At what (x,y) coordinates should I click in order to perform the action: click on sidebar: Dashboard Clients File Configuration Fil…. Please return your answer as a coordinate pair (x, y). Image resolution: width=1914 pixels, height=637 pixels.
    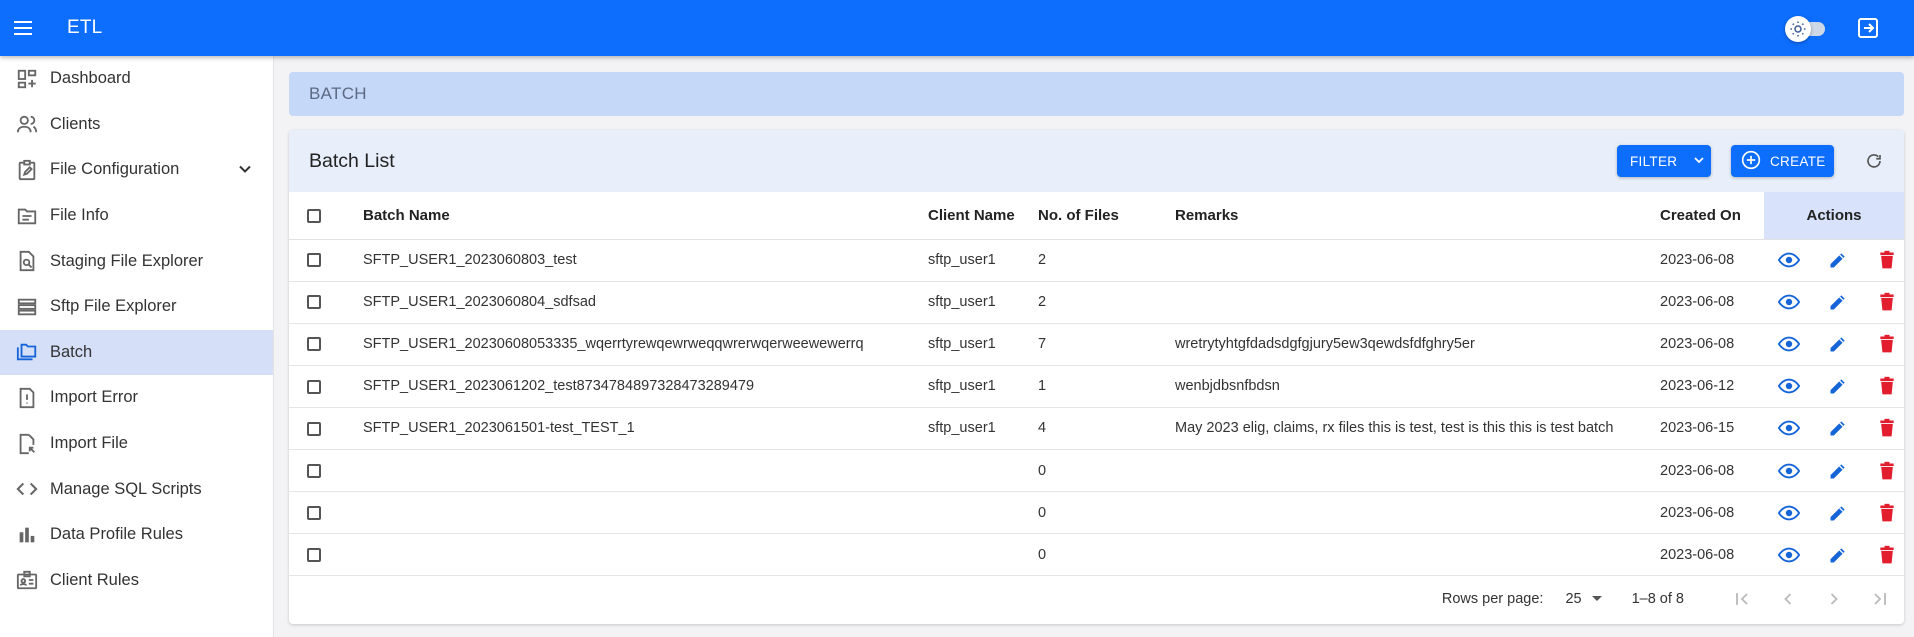
    Looking at the image, I should click on (137, 346).